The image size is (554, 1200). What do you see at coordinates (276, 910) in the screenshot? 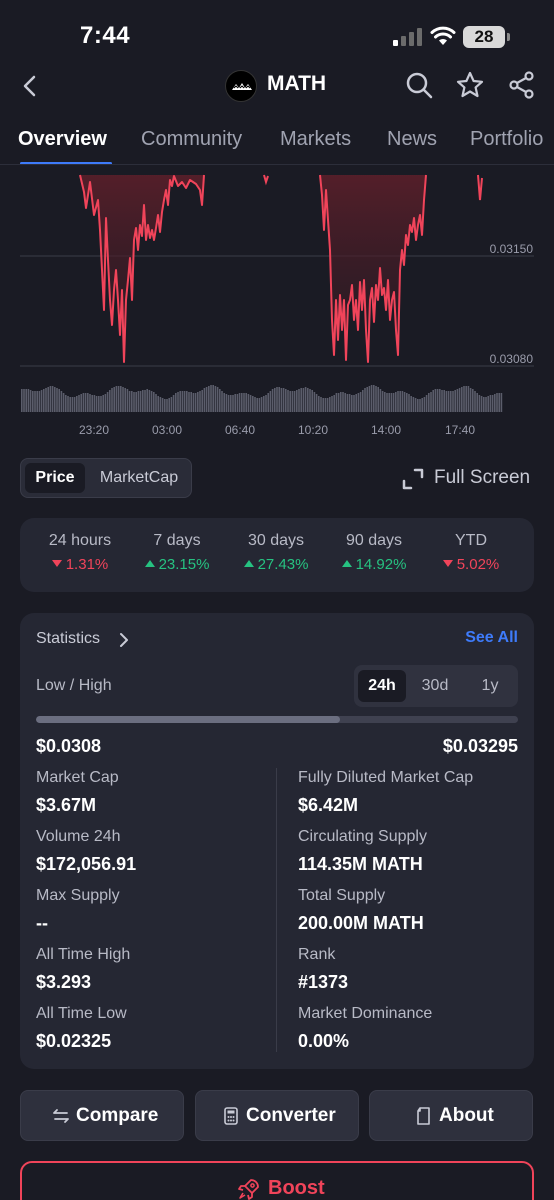
I see `column-divider` at bounding box center [276, 910].